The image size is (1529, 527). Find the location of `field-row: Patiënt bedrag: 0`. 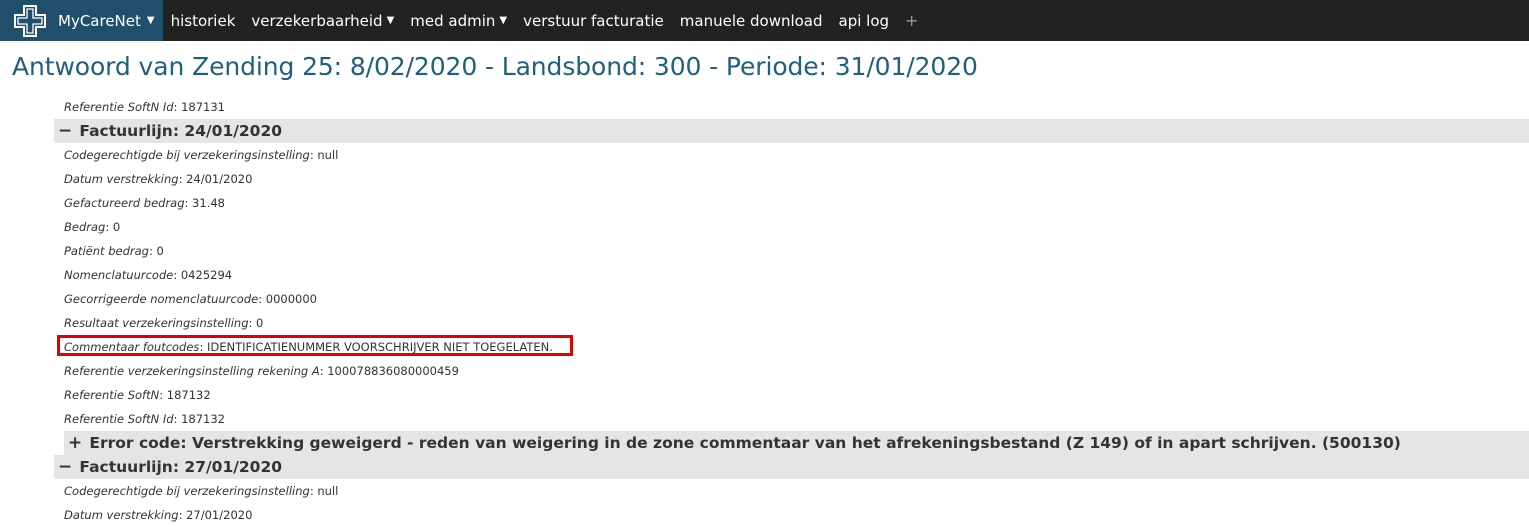

field-row: Patiënt bedrag: 0 is located at coordinates (114, 251).